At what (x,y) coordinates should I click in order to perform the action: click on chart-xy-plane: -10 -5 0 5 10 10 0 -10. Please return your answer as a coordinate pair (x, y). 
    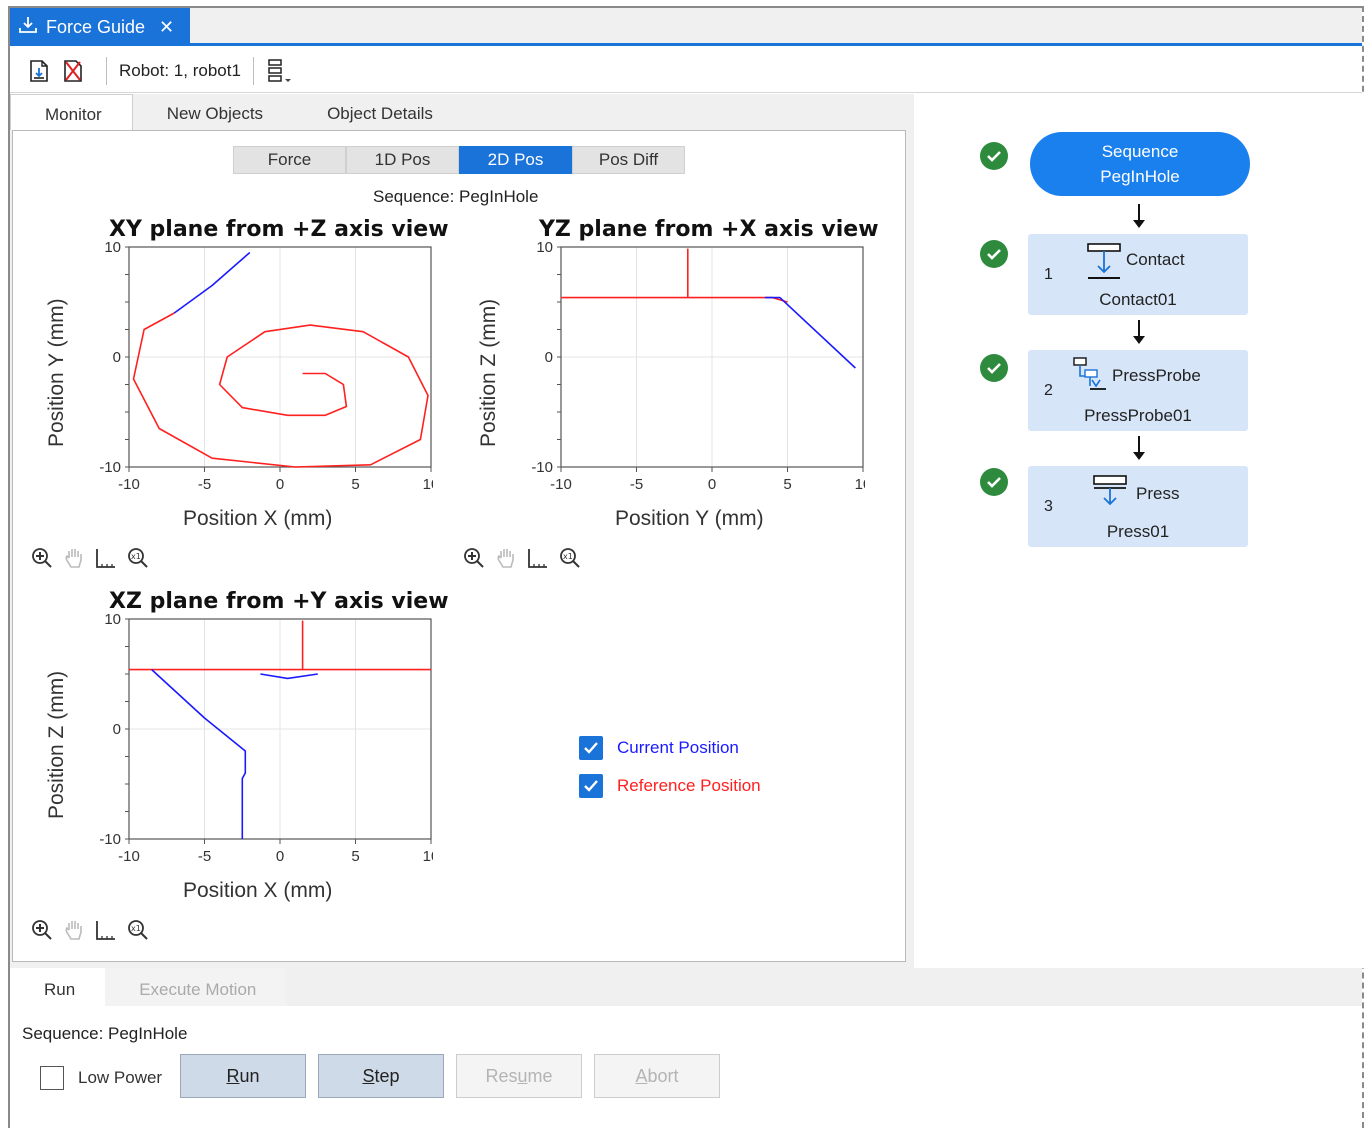
    Looking at the image, I should click on (253, 368).